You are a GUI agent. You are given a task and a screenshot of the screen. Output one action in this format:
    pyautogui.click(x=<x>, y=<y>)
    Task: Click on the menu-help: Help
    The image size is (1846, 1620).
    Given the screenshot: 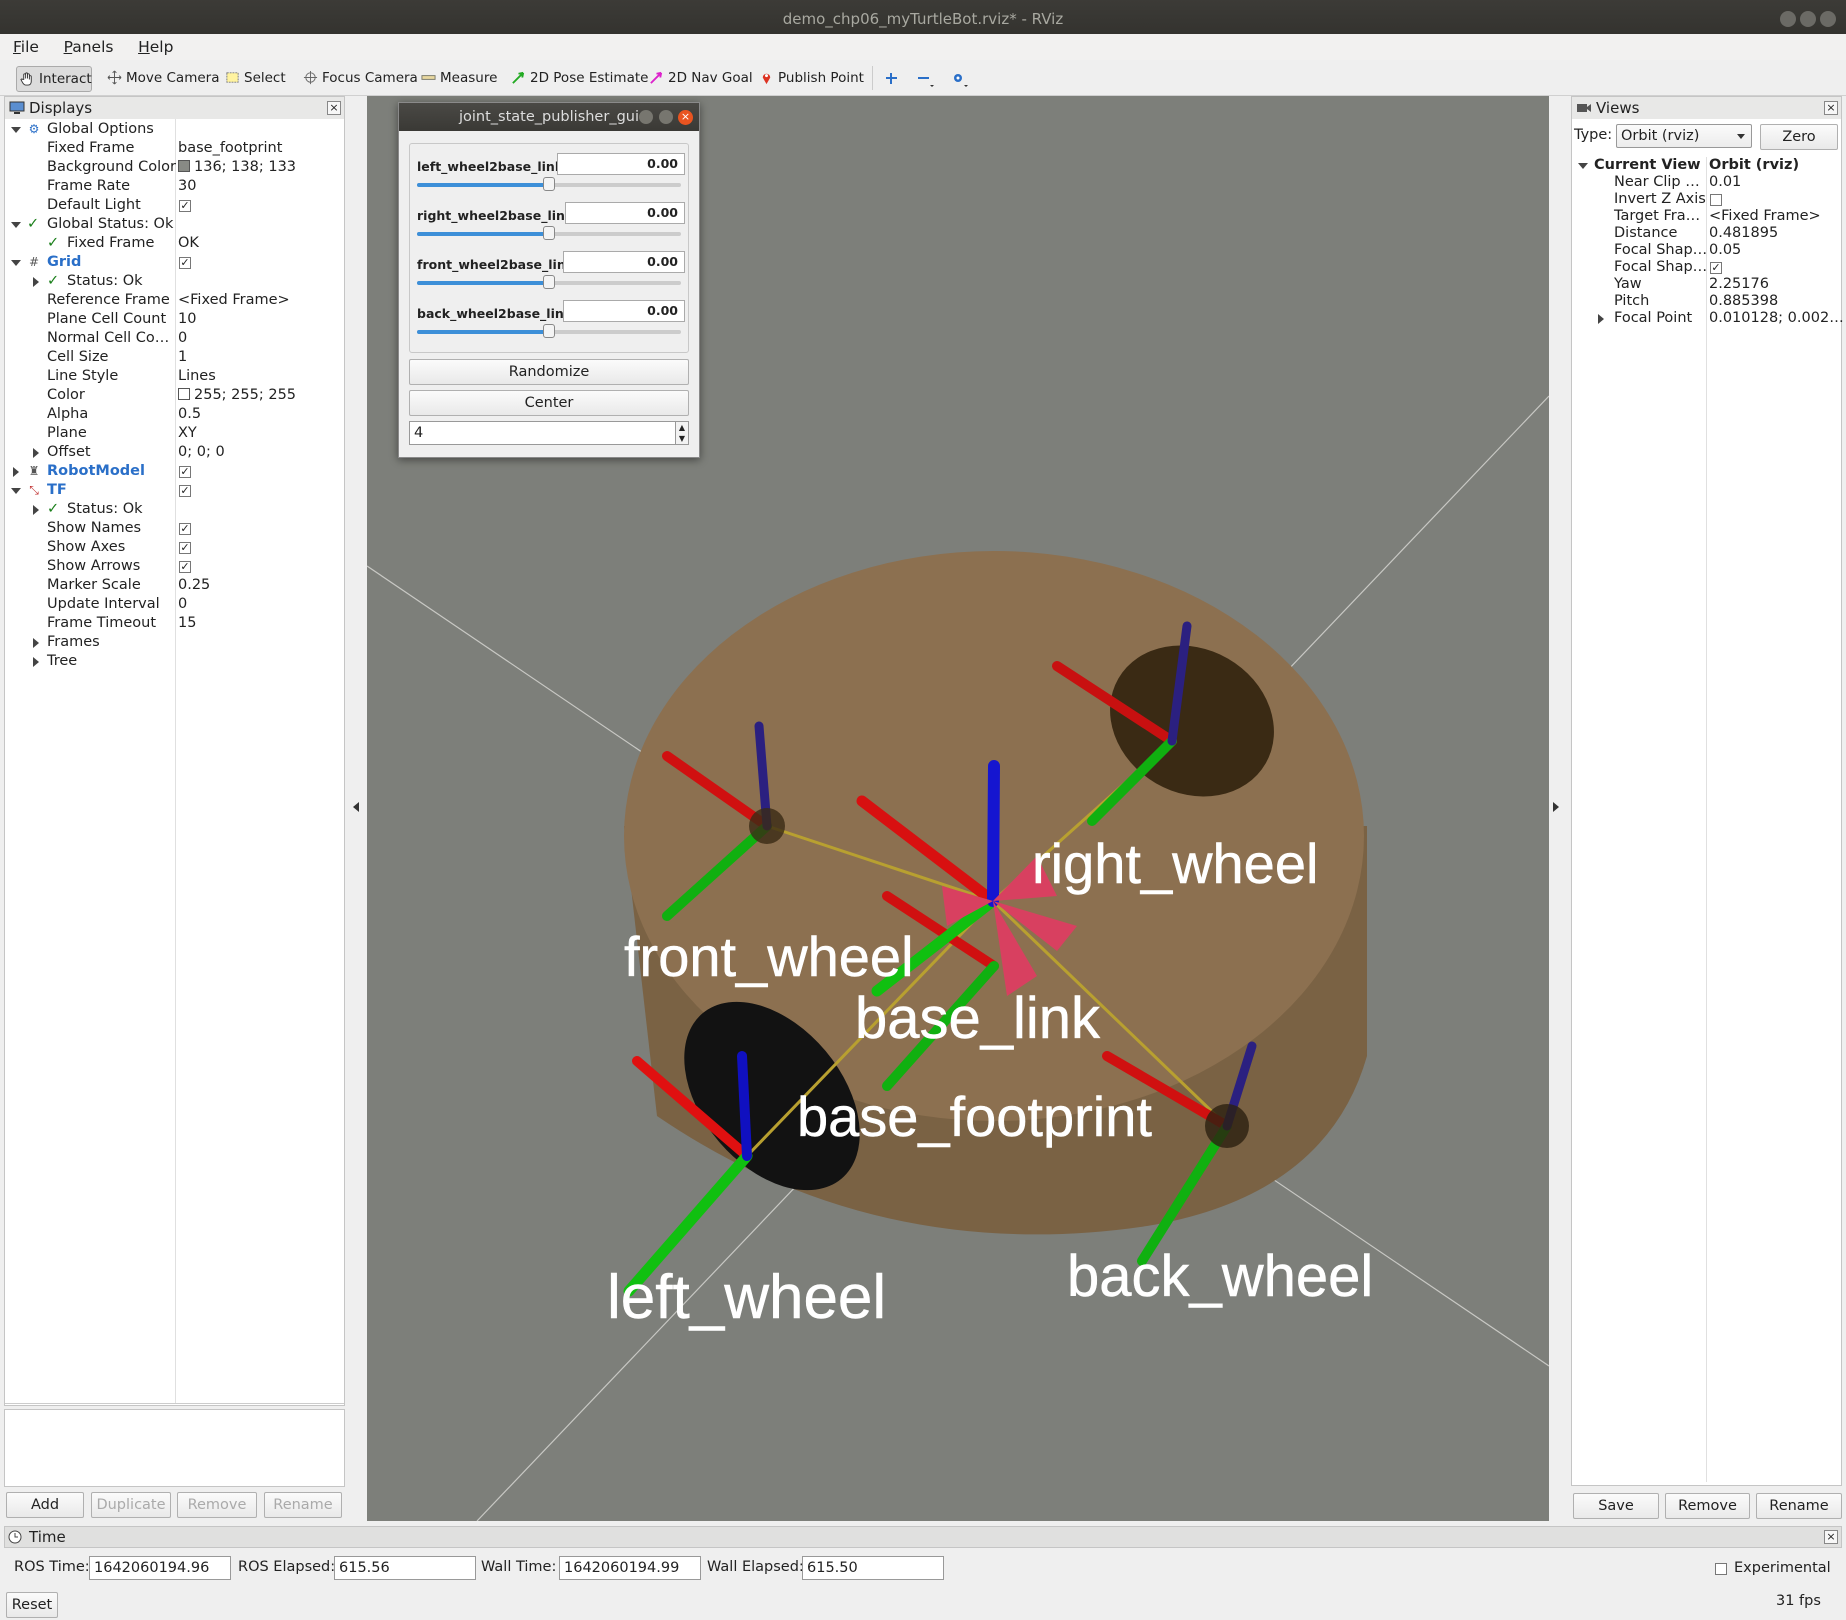 What is the action you would take?
    pyautogui.click(x=145, y=45)
    